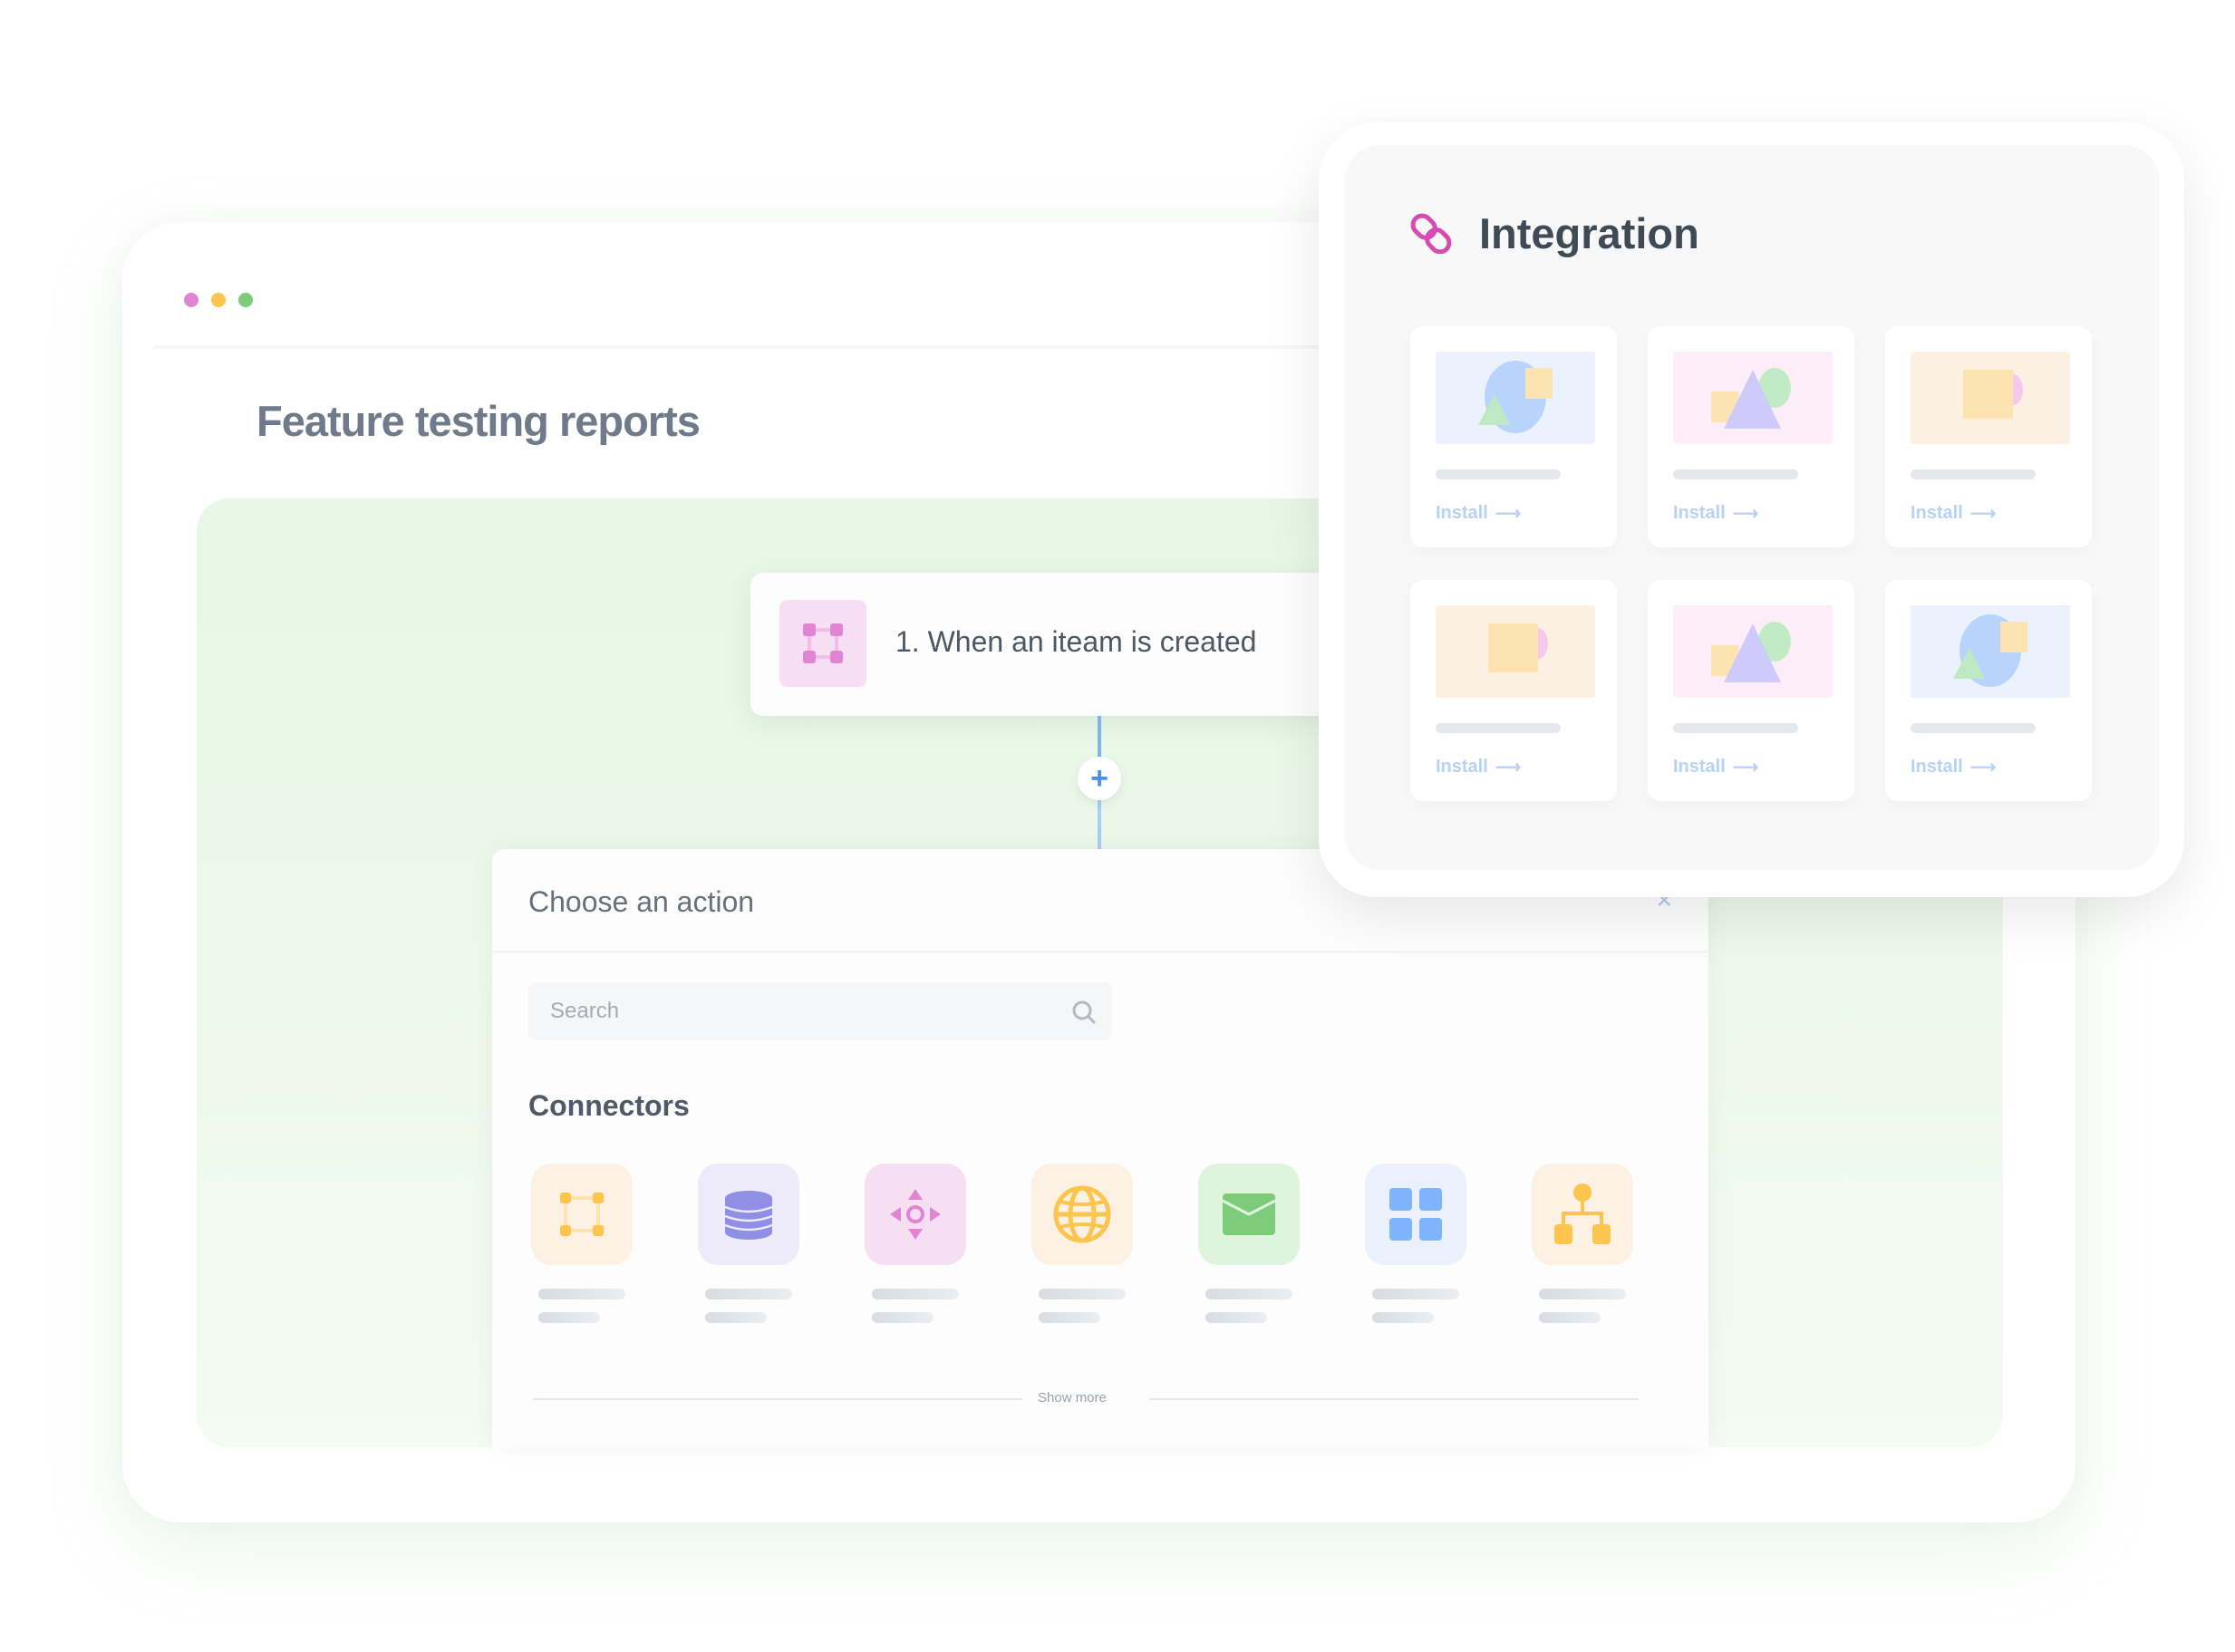 This screenshot has width=2235, height=1652. I want to click on database-icon, so click(748, 1215).